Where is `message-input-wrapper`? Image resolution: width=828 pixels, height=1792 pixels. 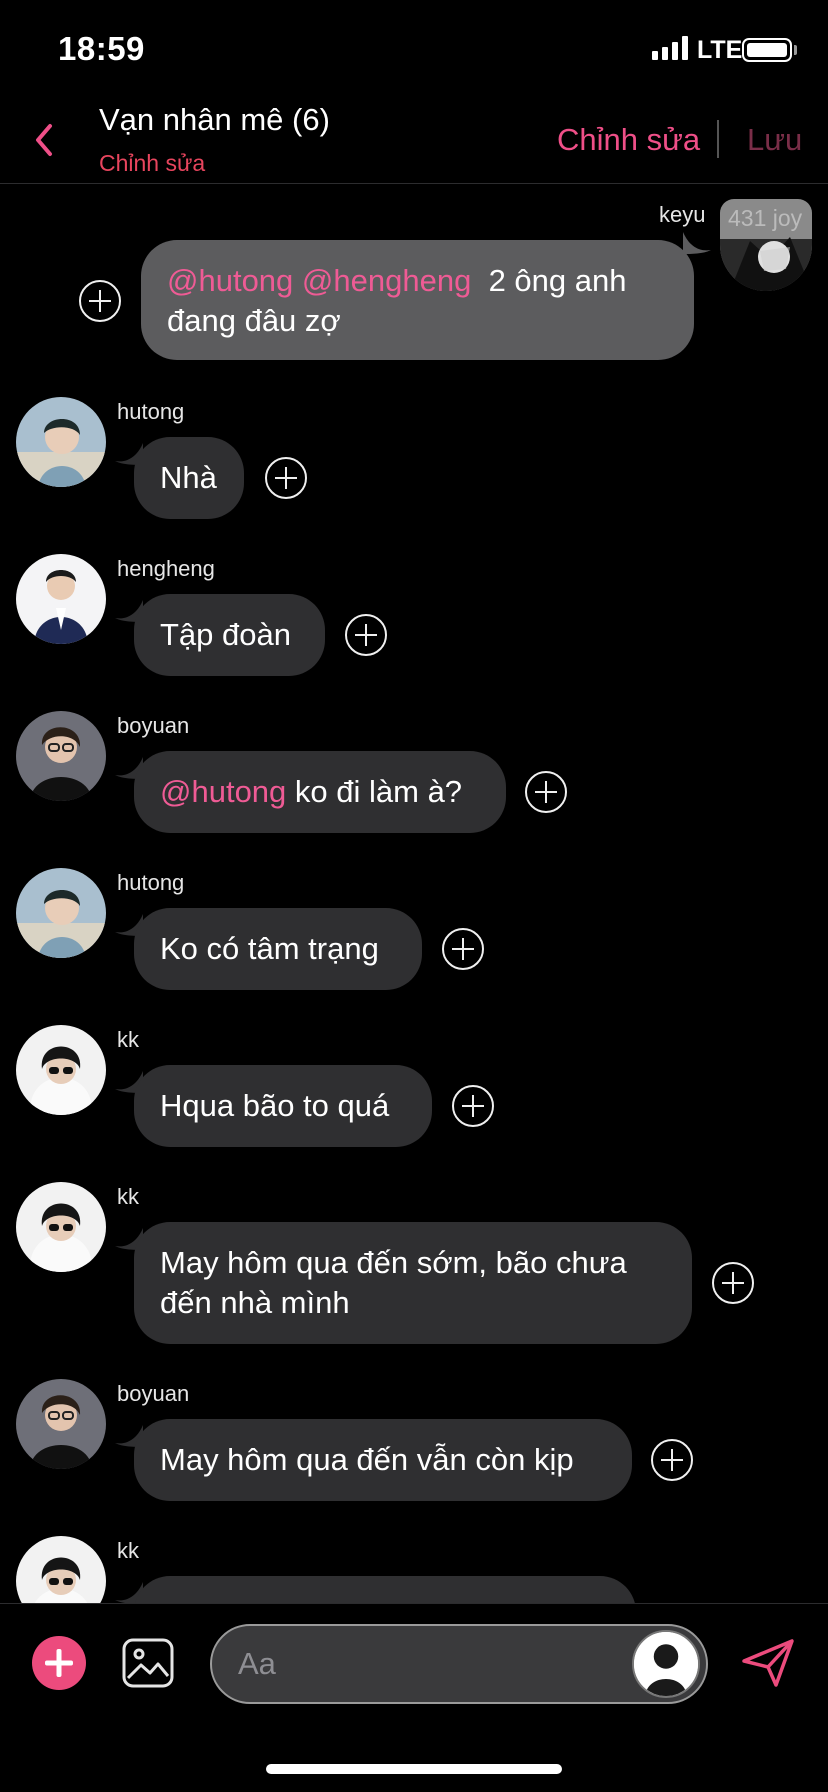 message-input-wrapper is located at coordinates (459, 1664).